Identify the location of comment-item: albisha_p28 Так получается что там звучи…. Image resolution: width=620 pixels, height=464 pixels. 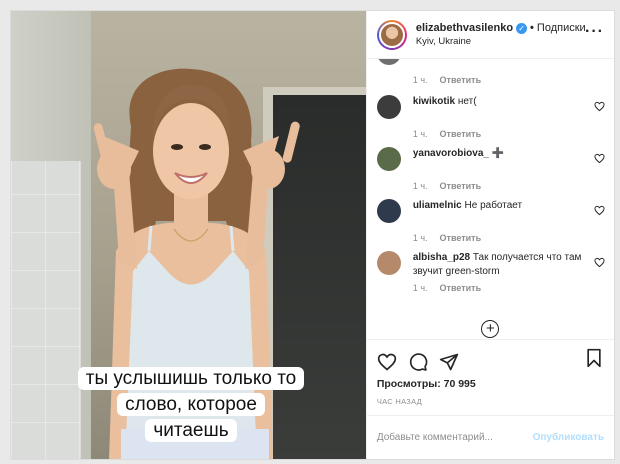
(490, 272).